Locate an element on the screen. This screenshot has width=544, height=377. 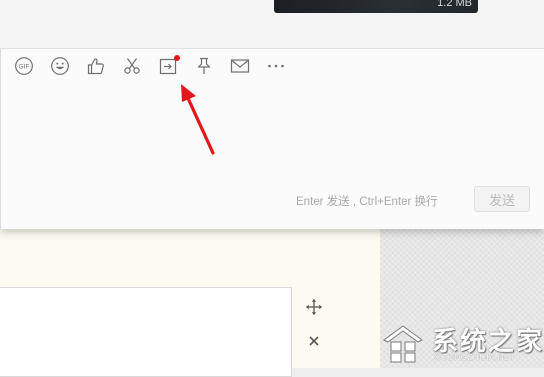
chat-toolbar: GIF is located at coordinates (157, 65).